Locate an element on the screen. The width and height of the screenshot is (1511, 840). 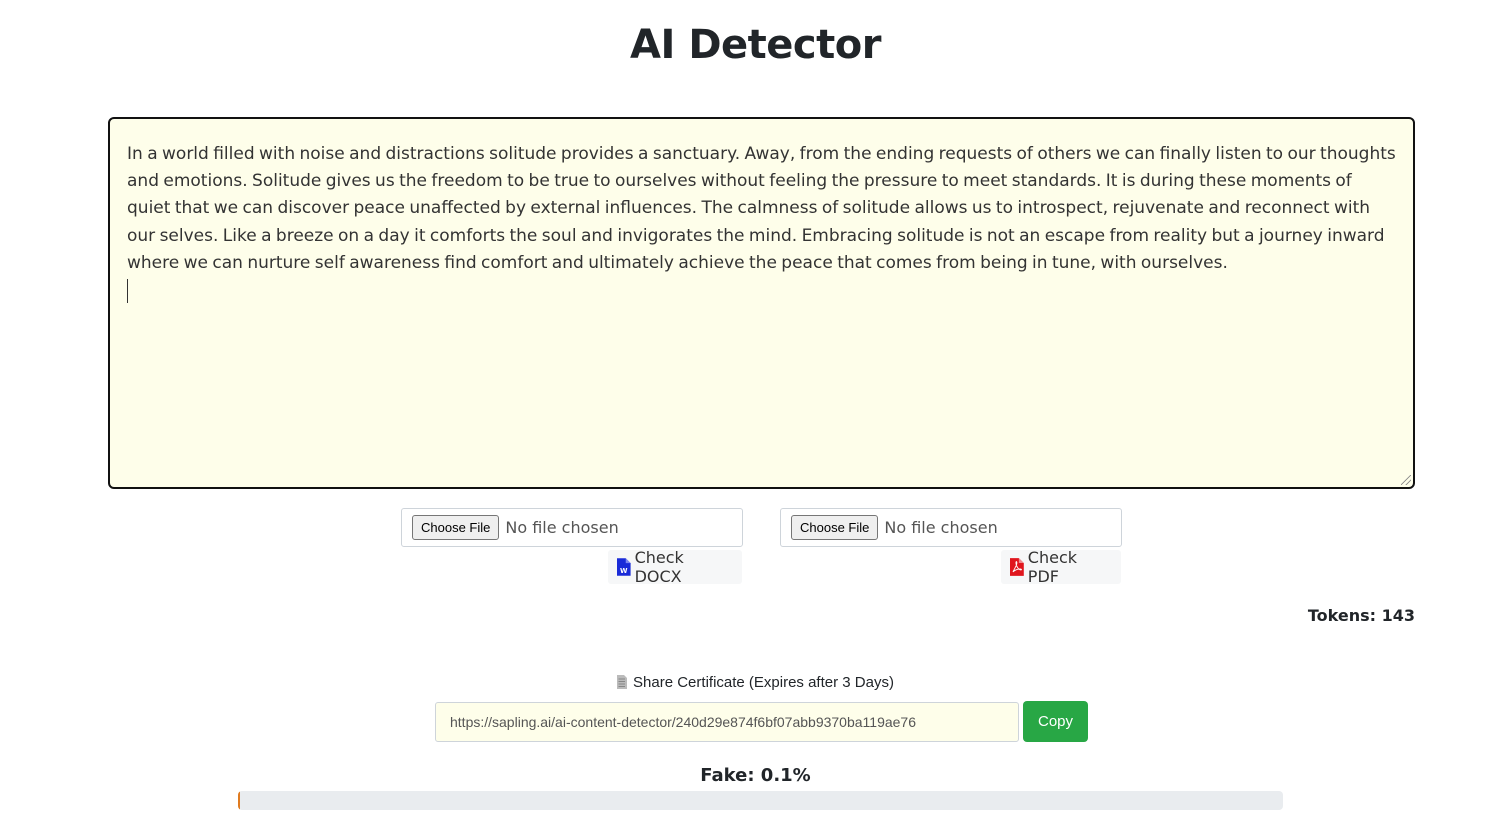
resize-handle is located at coordinates (1406, 480).